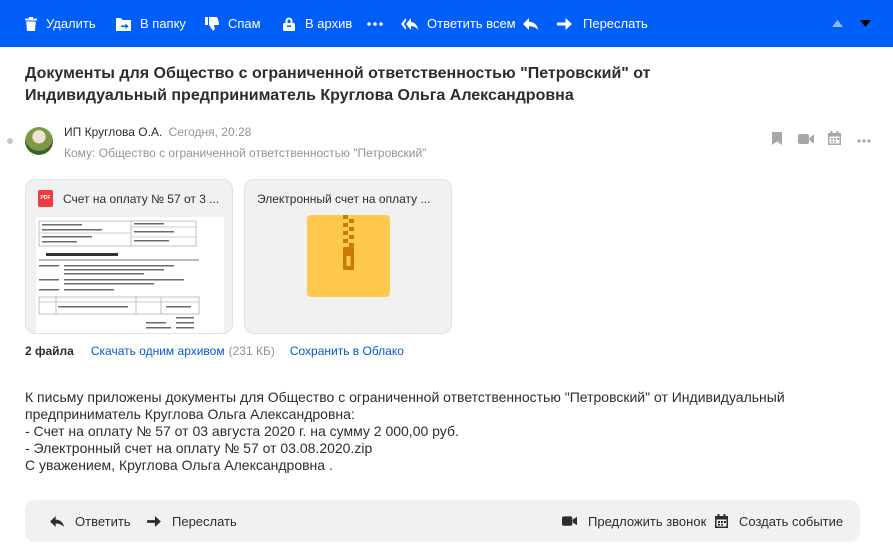  What do you see at coordinates (103, 521) in the screenshot?
I see `reply-label: Ответить` at bounding box center [103, 521].